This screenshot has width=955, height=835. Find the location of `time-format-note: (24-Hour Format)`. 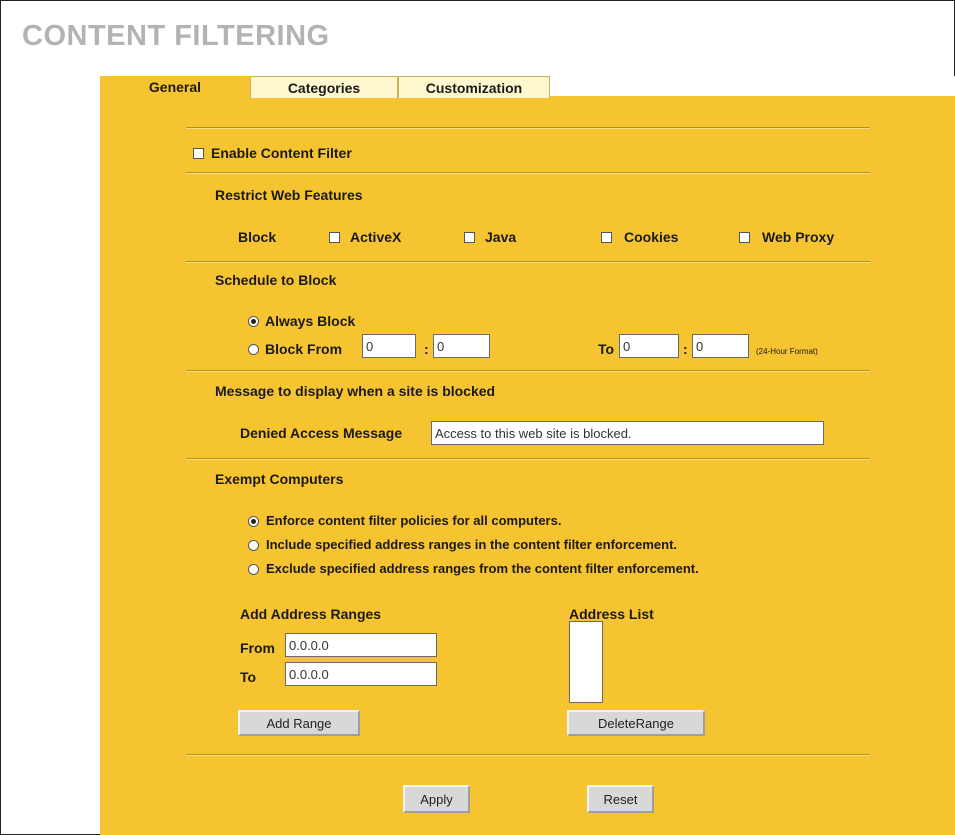

time-format-note: (24-Hour Format) is located at coordinates (787, 351).